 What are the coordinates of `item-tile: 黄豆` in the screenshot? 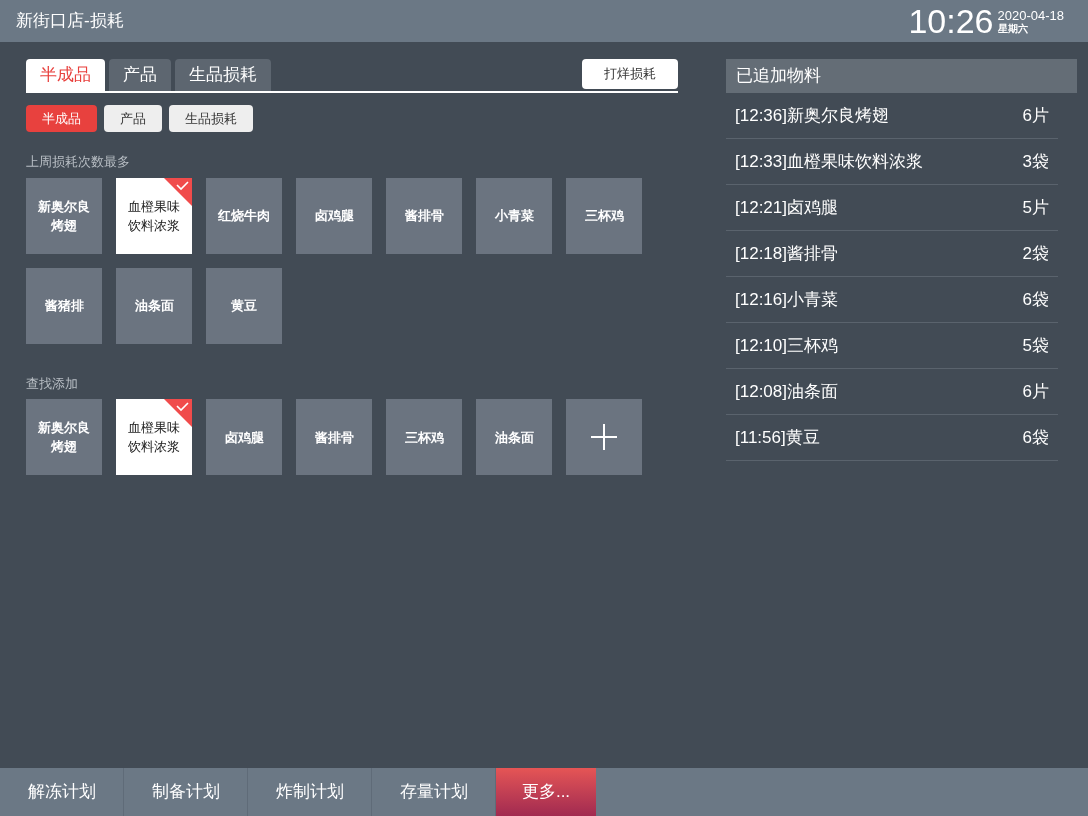 It's located at (244, 305).